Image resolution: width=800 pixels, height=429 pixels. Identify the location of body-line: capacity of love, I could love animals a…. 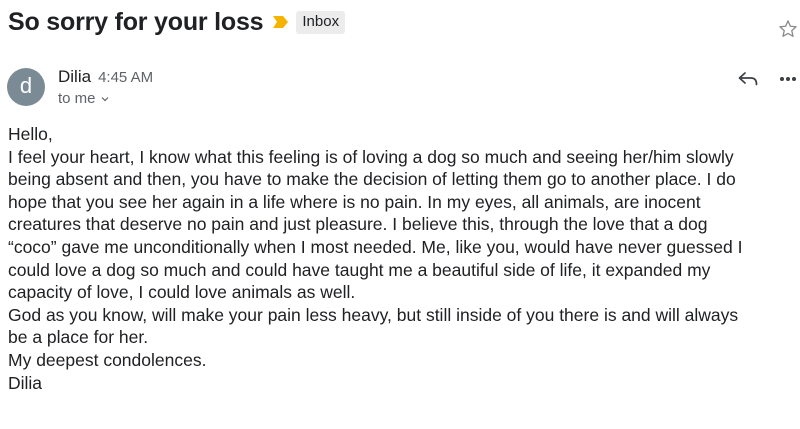
(182, 292).